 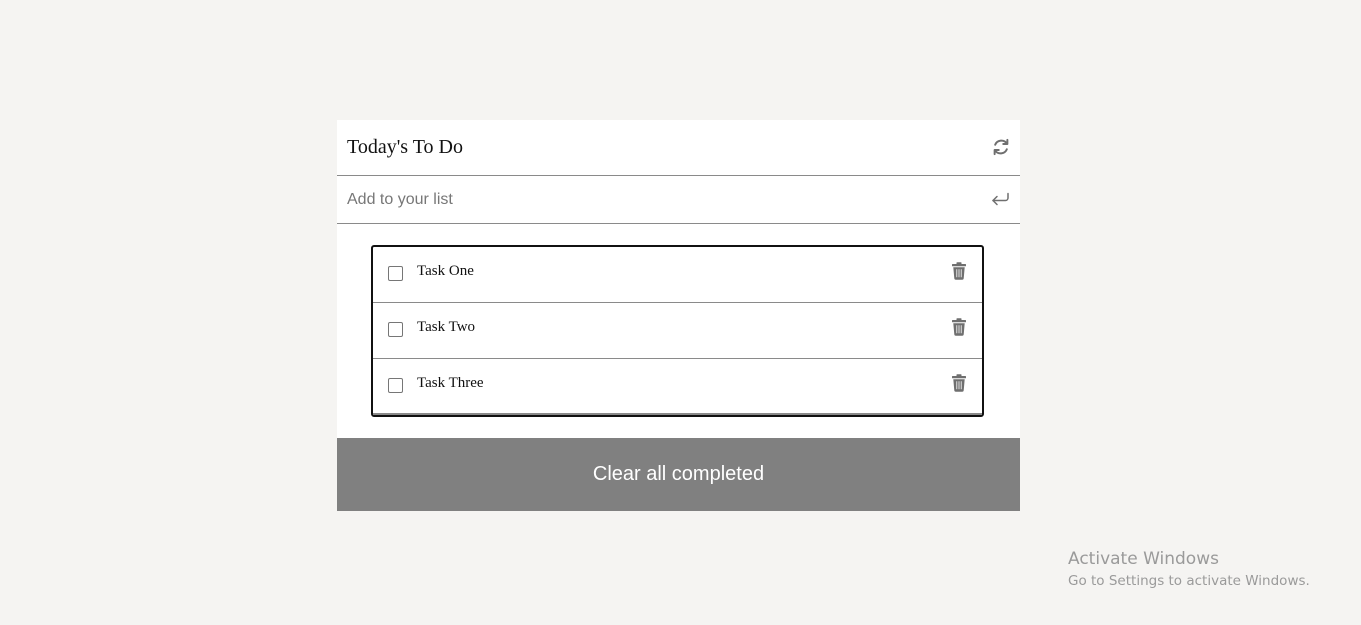 What do you see at coordinates (1189, 581) in the screenshot?
I see `watermark-subtitle: Go to Settings to activate Windows.` at bounding box center [1189, 581].